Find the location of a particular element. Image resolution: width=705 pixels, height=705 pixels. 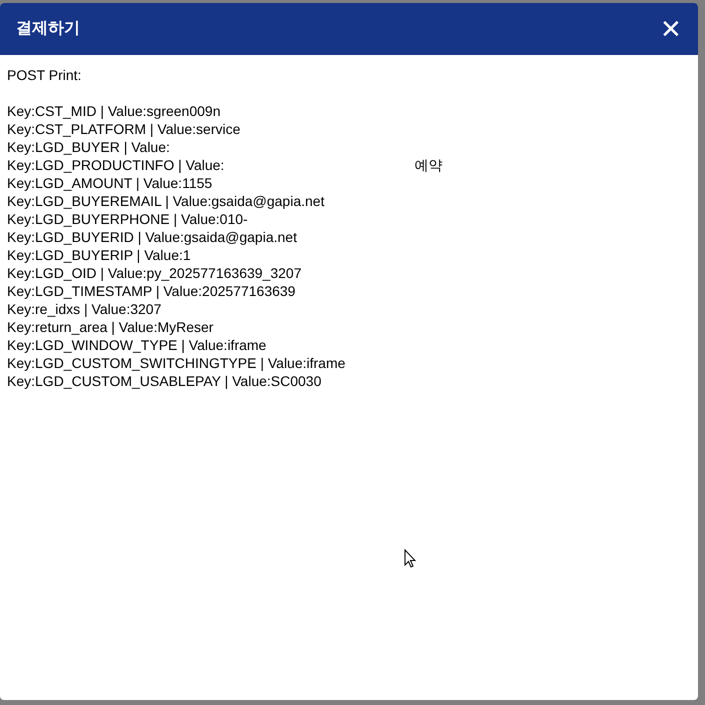

key-value-line: Key:CST_PLATFORM | Value:service is located at coordinates (123, 129).